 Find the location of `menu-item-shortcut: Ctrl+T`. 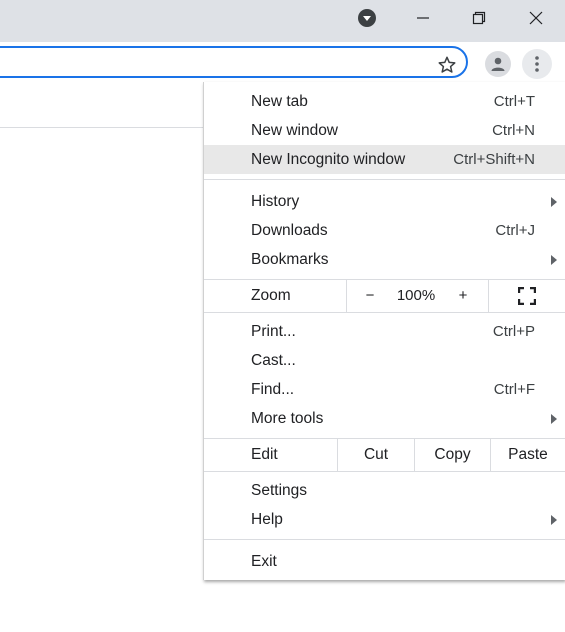

menu-item-shortcut: Ctrl+T is located at coordinates (514, 101).